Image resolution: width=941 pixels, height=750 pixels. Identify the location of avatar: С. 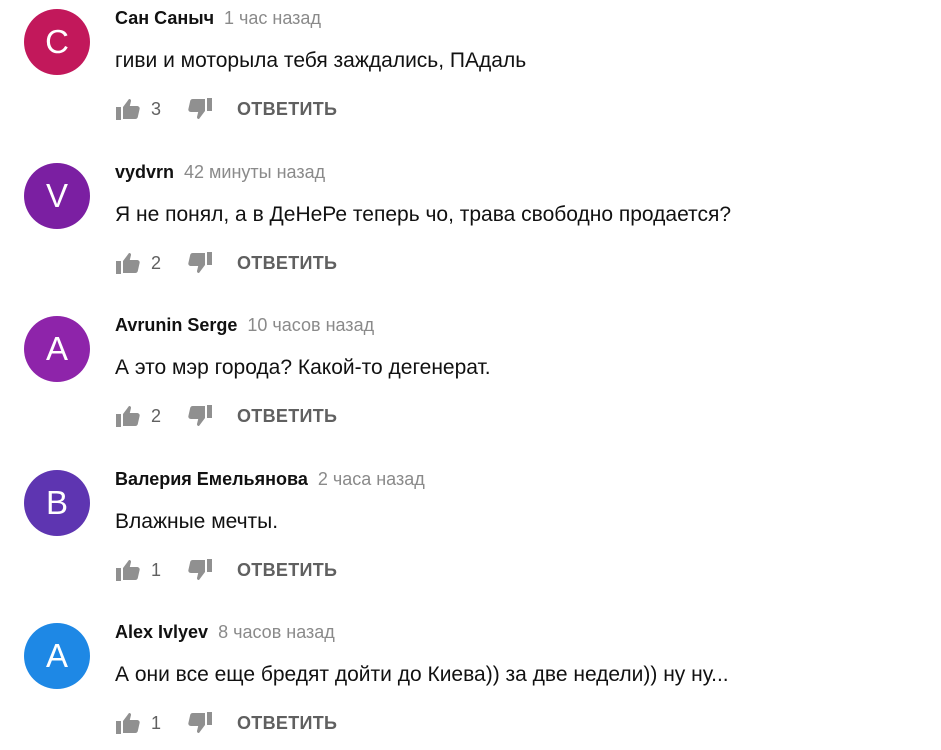
(57, 42).